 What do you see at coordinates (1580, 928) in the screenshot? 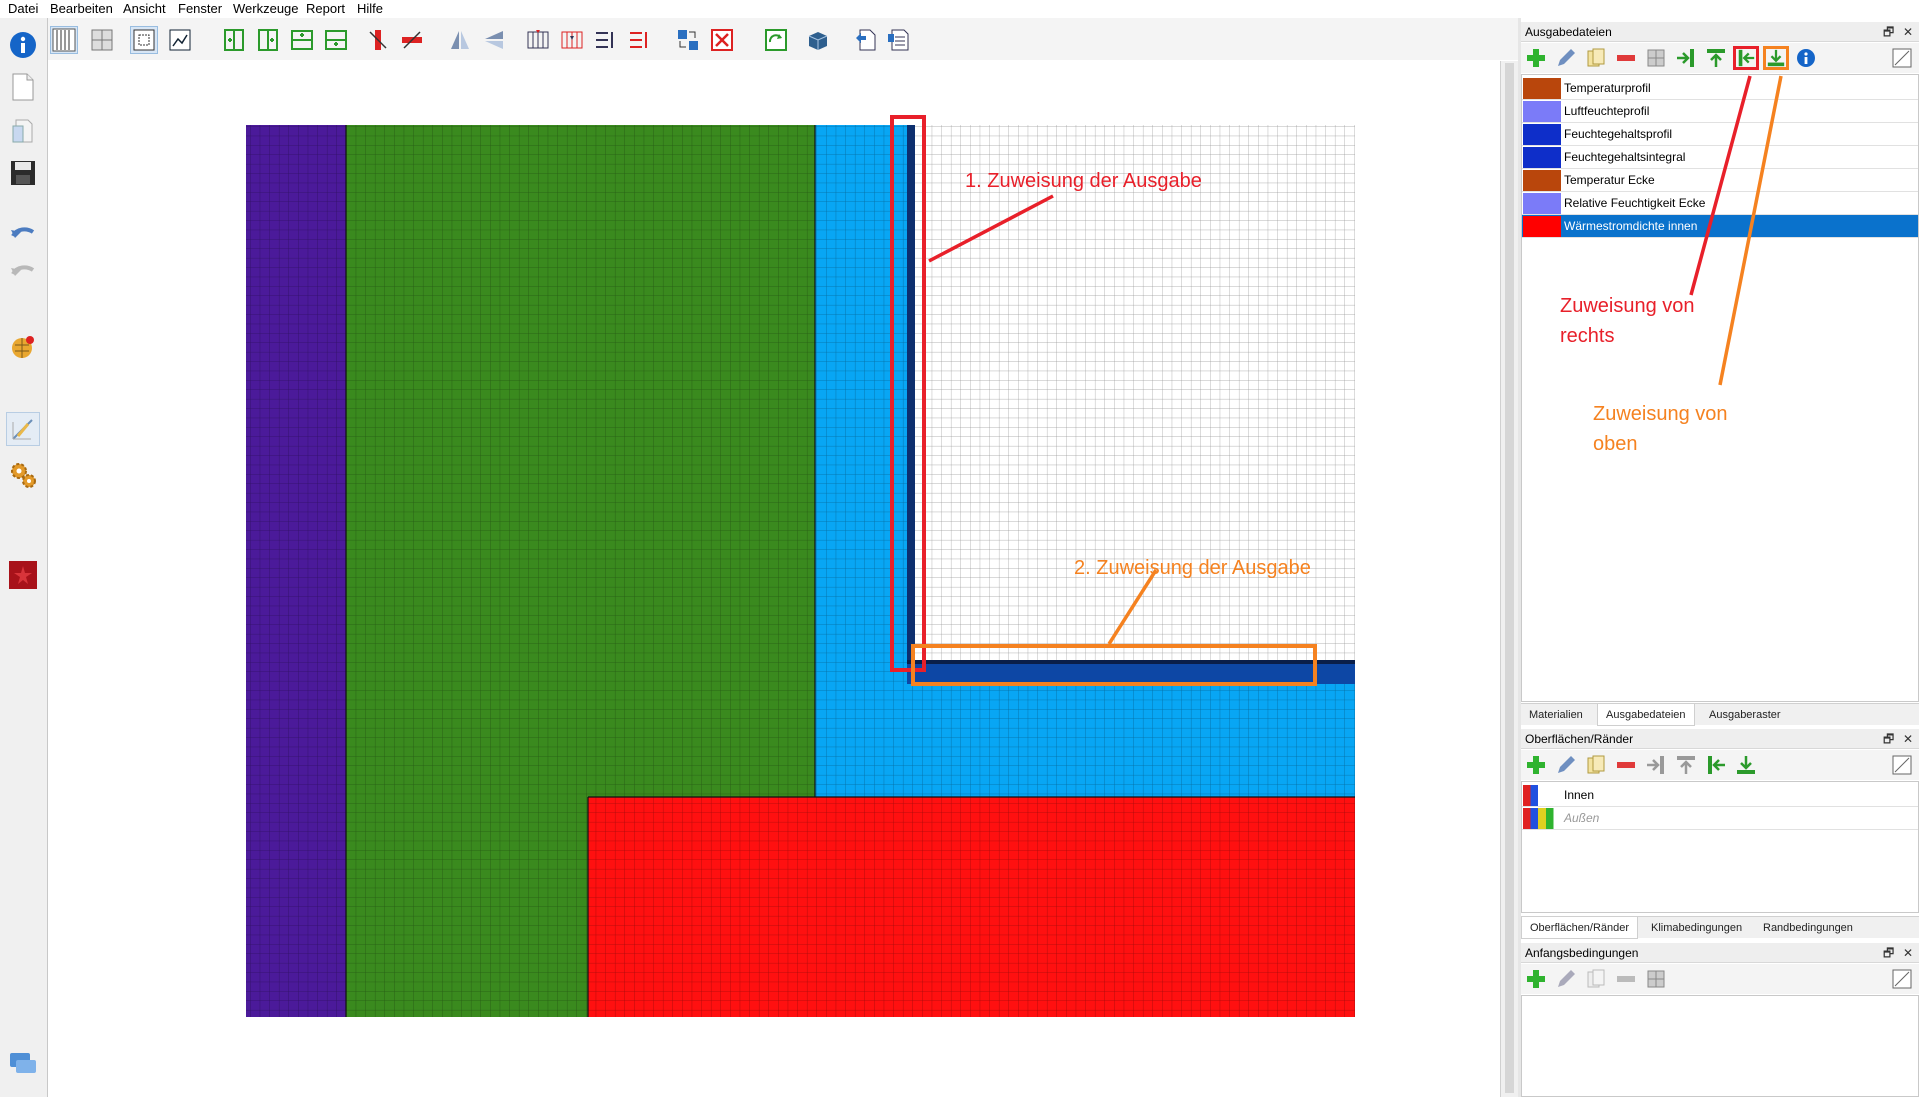
I see `tab-oberflaechen: Oberflächen/Ränder` at bounding box center [1580, 928].